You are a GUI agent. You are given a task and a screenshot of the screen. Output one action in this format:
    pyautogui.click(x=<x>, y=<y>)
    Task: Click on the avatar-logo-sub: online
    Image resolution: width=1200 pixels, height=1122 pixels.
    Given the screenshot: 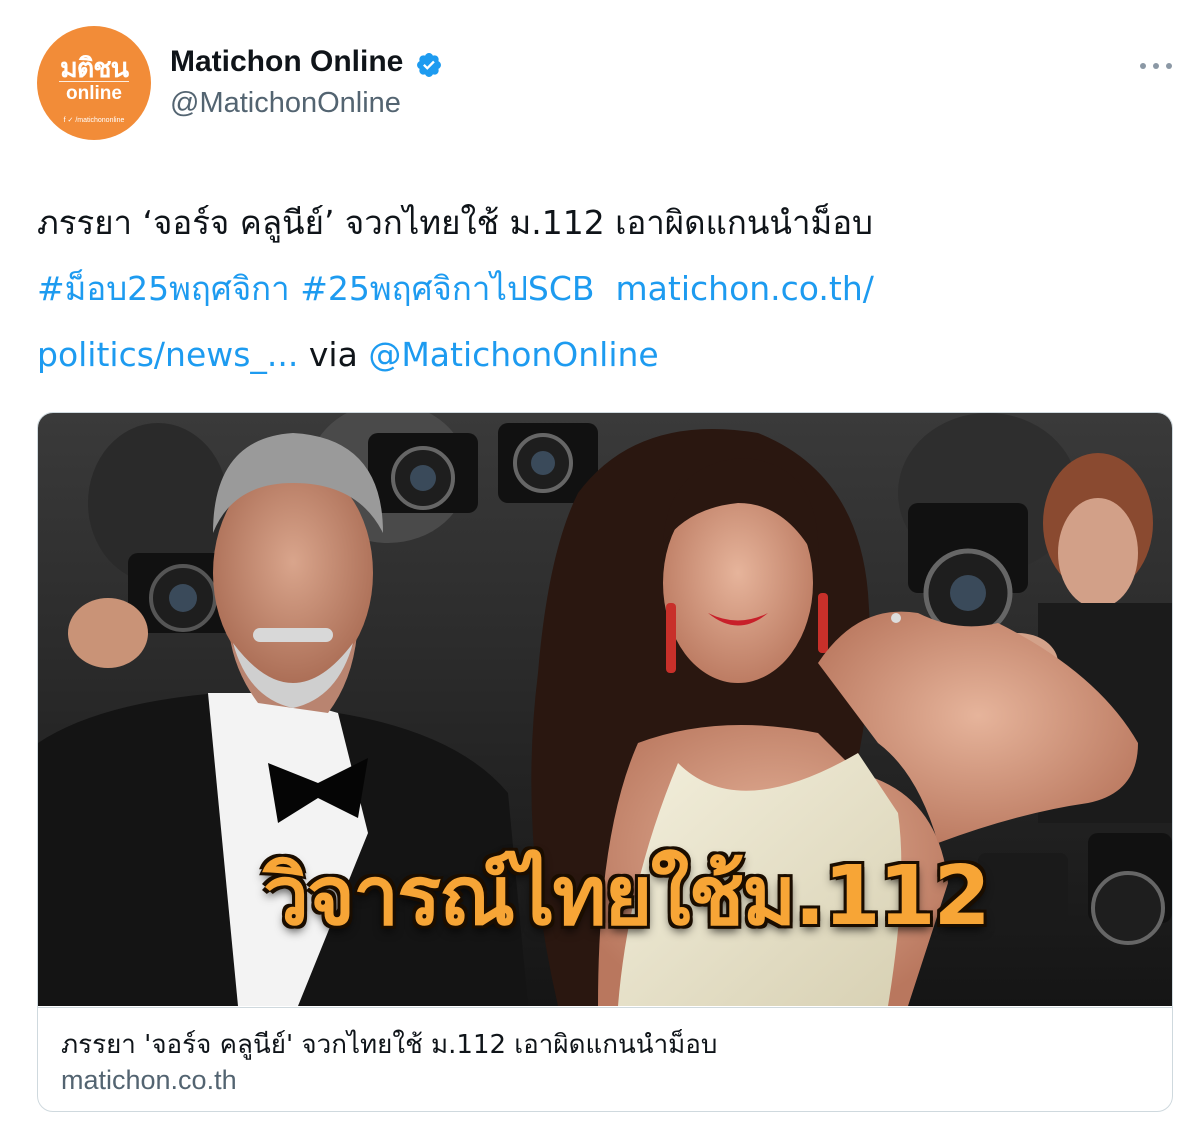 What is the action you would take?
    pyautogui.click(x=94, y=93)
    